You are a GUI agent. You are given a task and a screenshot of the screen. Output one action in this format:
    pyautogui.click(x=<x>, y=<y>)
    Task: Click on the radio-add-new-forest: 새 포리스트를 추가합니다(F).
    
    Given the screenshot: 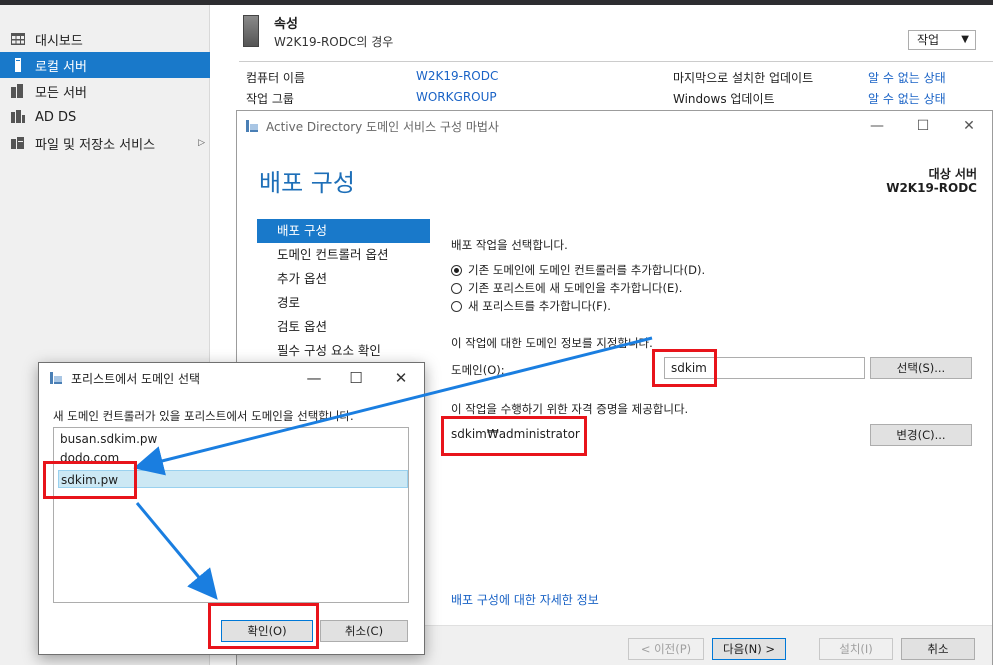 What is the action you would take?
    pyautogui.click(x=531, y=306)
    